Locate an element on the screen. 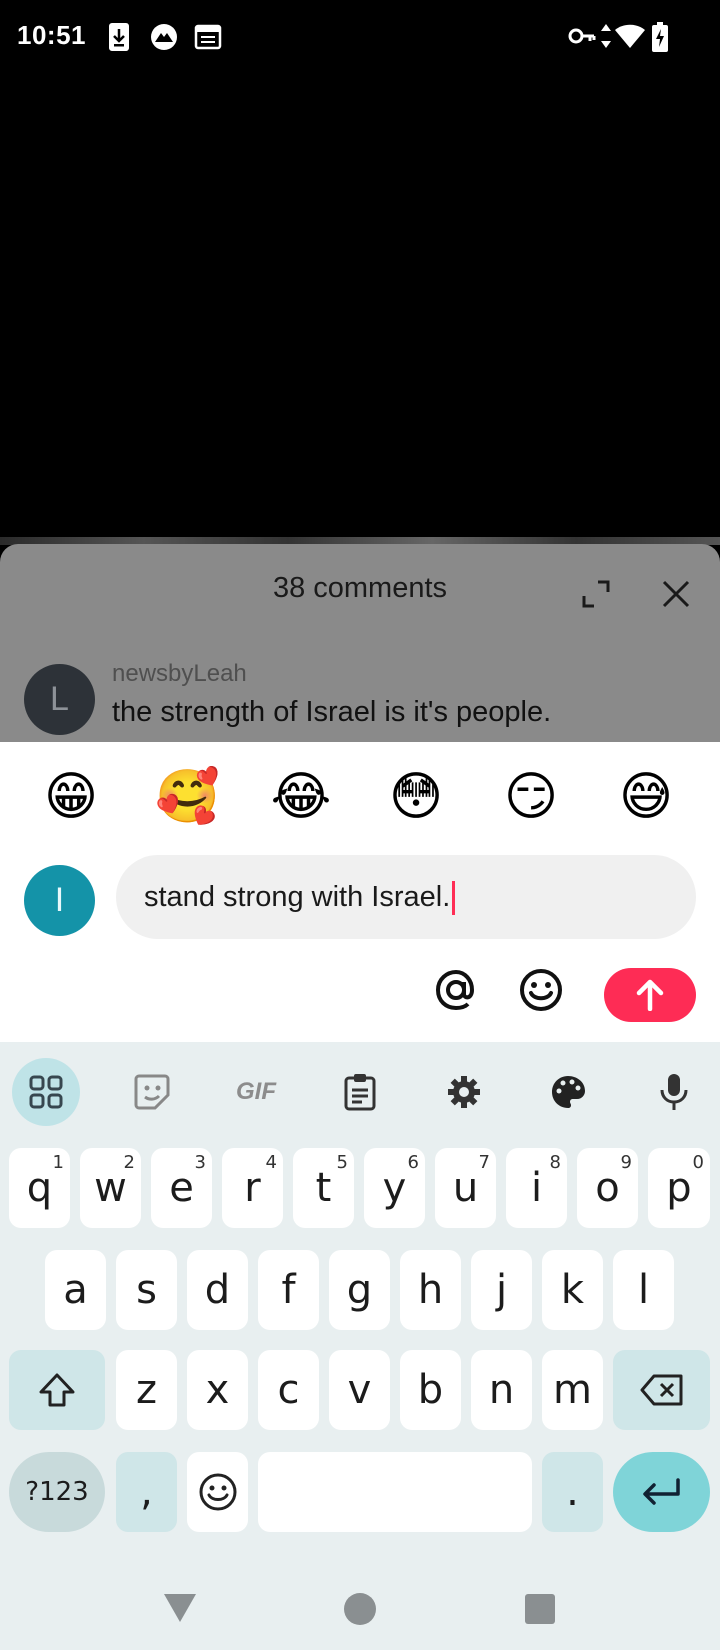 Image resolution: width=720 pixels, height=1650 pixels. key-z: z is located at coordinates (146, 1390).